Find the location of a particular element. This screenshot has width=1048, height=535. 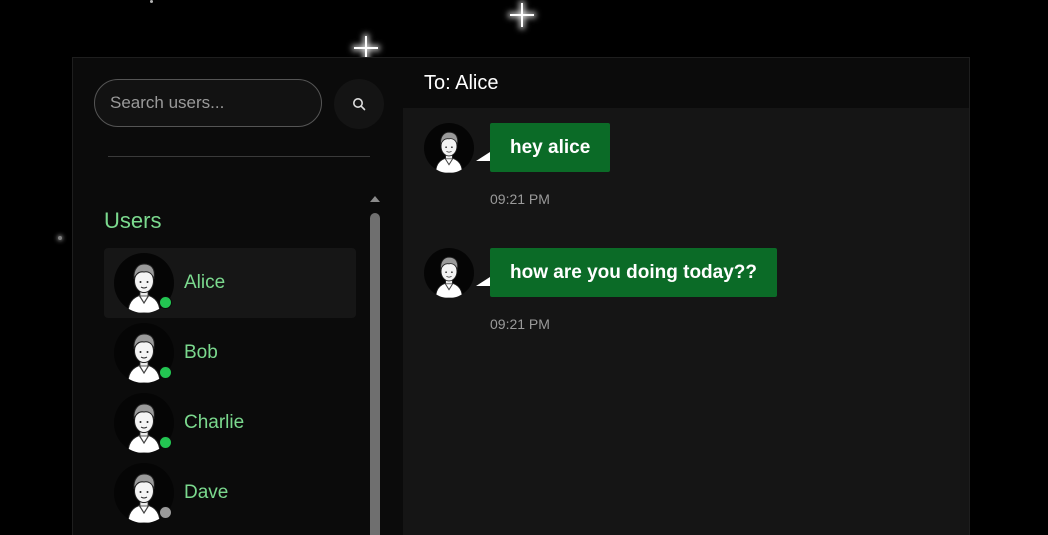

user-name: Bob is located at coordinates (201, 352).